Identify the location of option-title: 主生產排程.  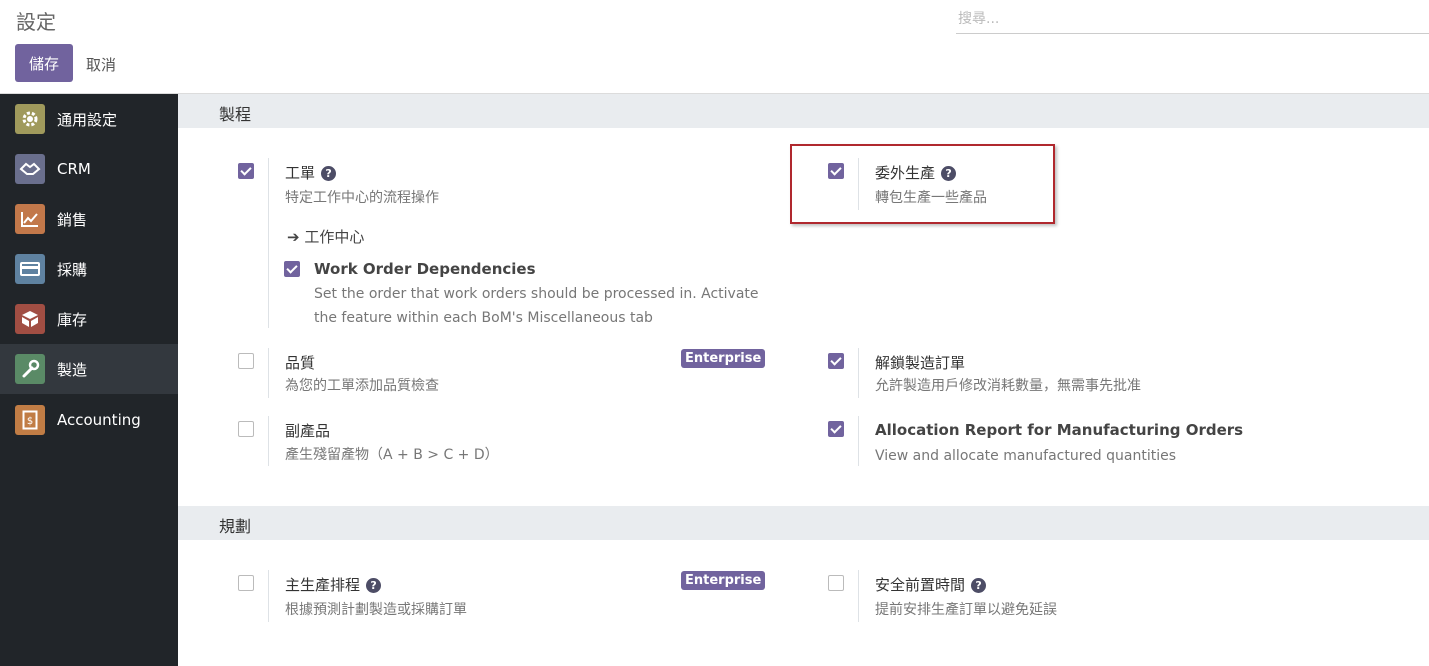
(323, 585).